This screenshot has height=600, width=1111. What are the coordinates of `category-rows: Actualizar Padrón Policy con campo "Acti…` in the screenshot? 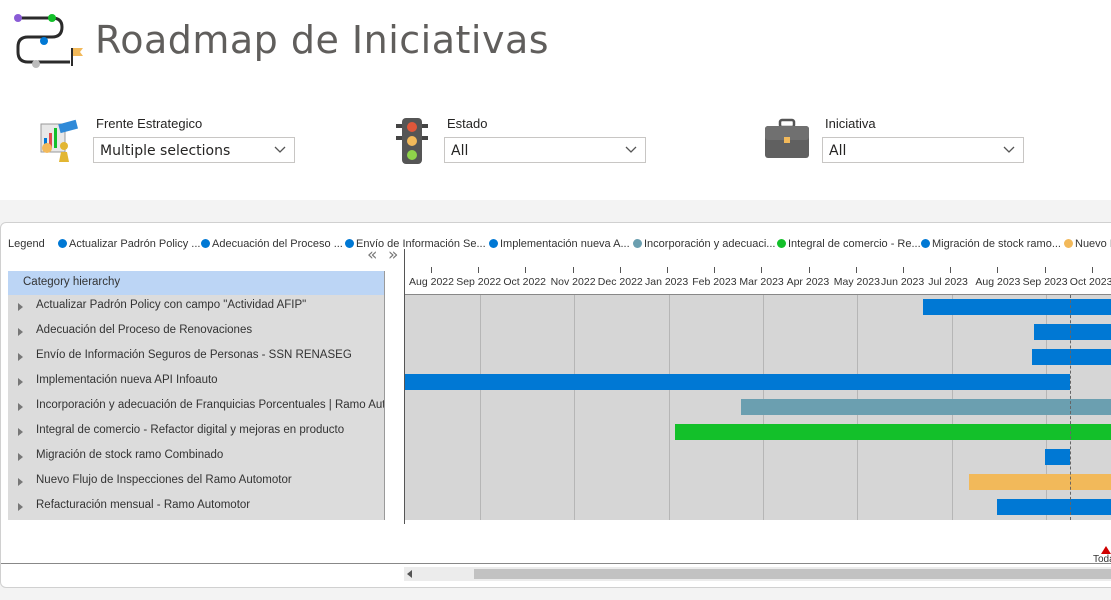 It's located at (196, 407).